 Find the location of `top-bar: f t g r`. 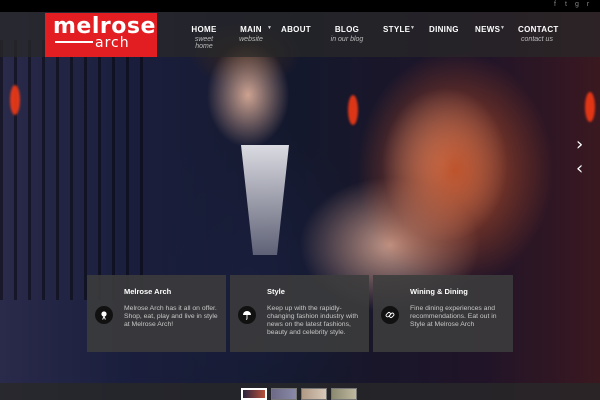

top-bar: f t g r is located at coordinates (300, 6).